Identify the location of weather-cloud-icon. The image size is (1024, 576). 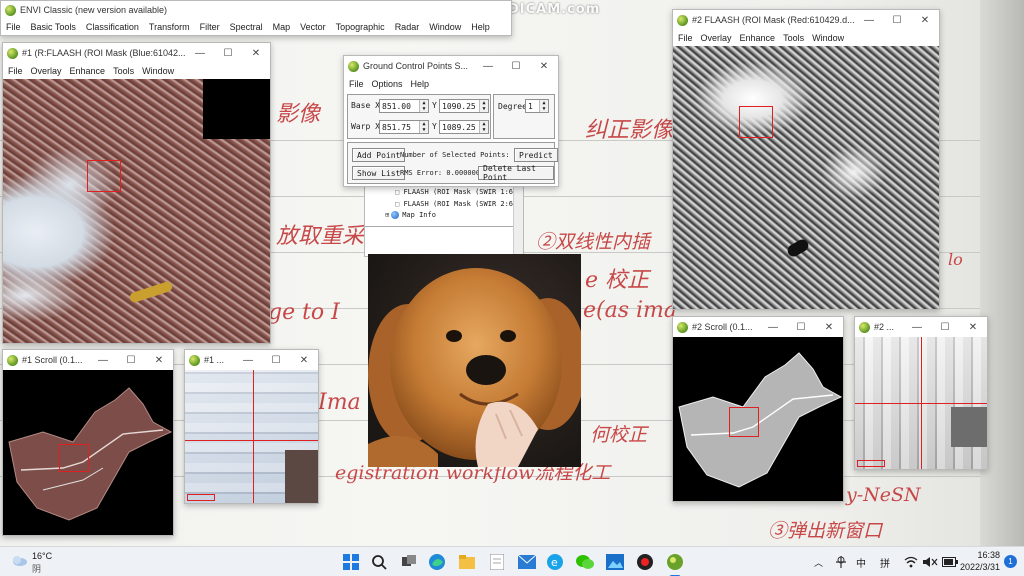
(19, 560).